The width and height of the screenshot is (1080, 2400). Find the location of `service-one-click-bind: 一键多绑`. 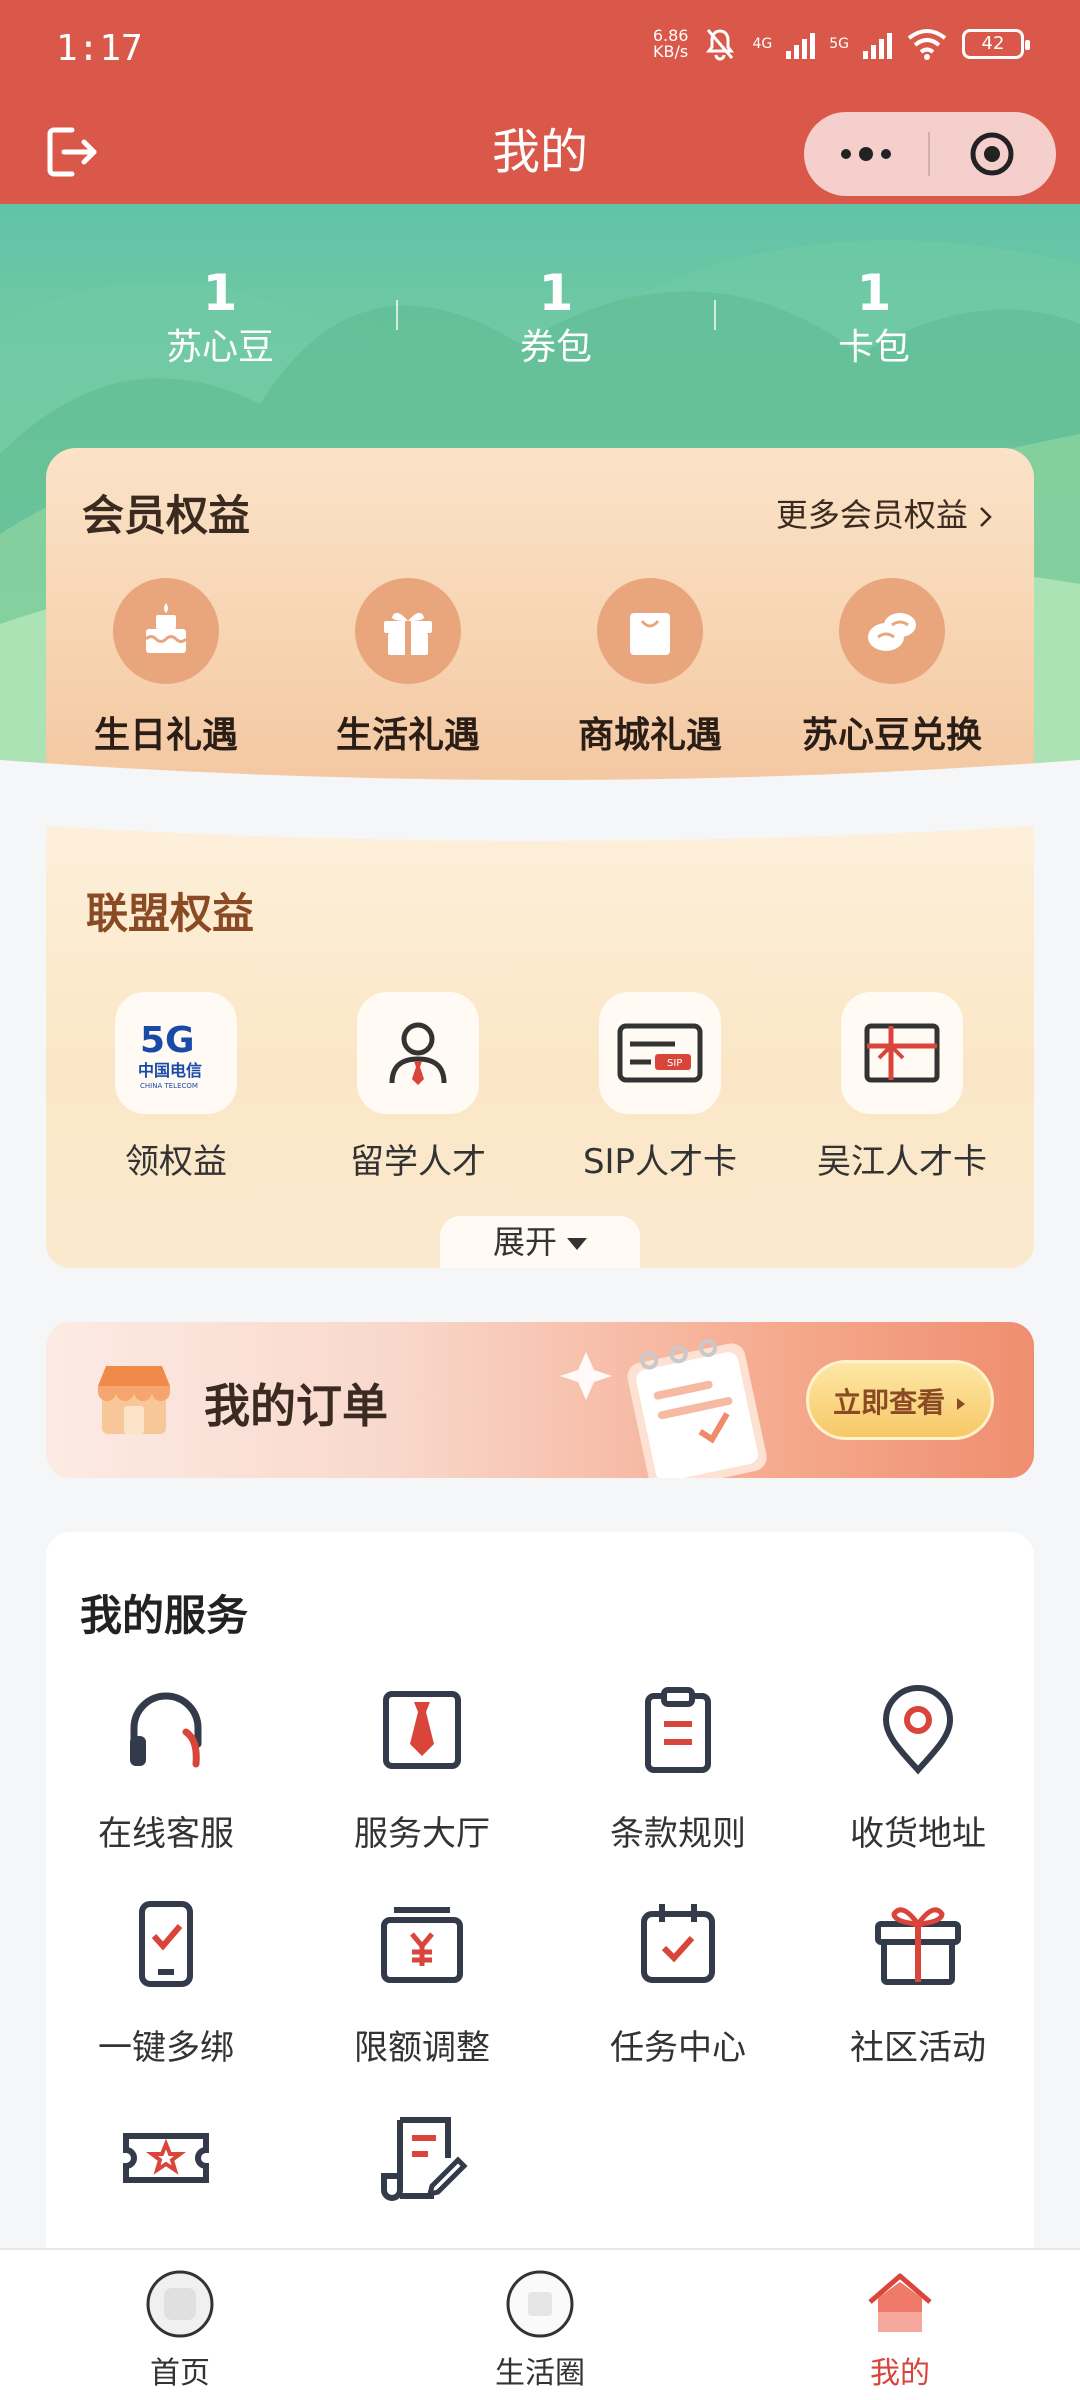

service-one-click-bind: 一键多绑 is located at coordinates (166, 1982).